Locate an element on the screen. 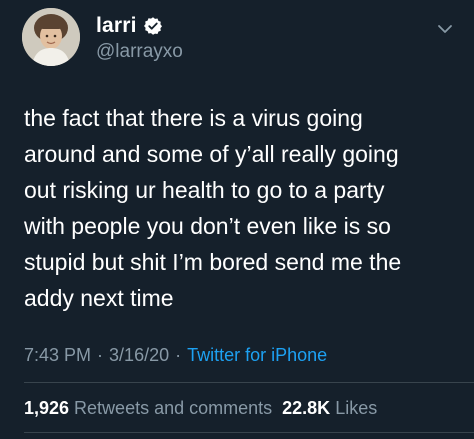 This screenshot has height=439, width=474. tweet-time: 7:43 PM is located at coordinates (57, 355).